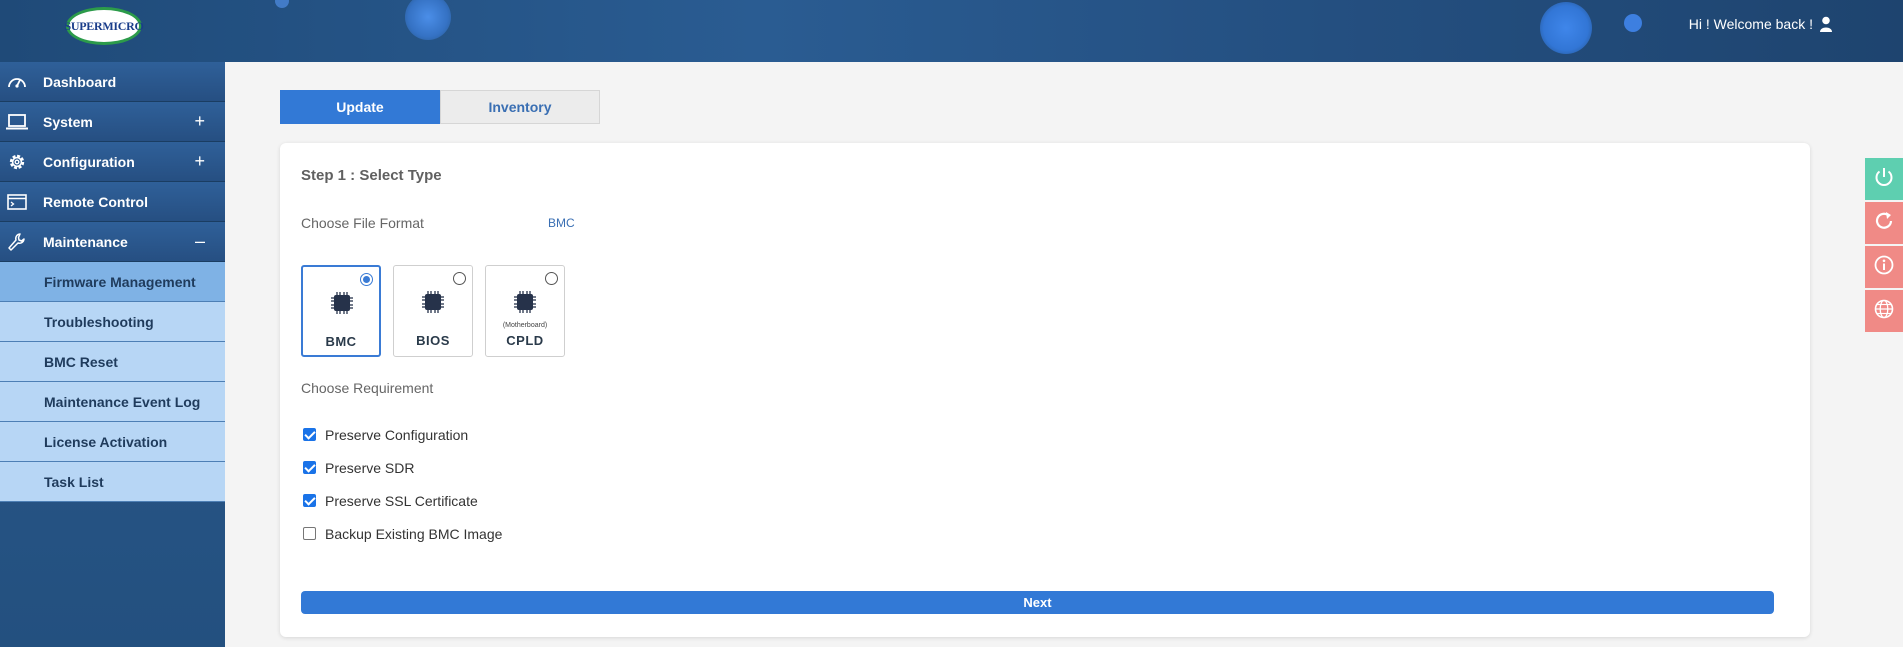  I want to click on sidebar-subitem-label: Firmware Management, so click(120, 281).